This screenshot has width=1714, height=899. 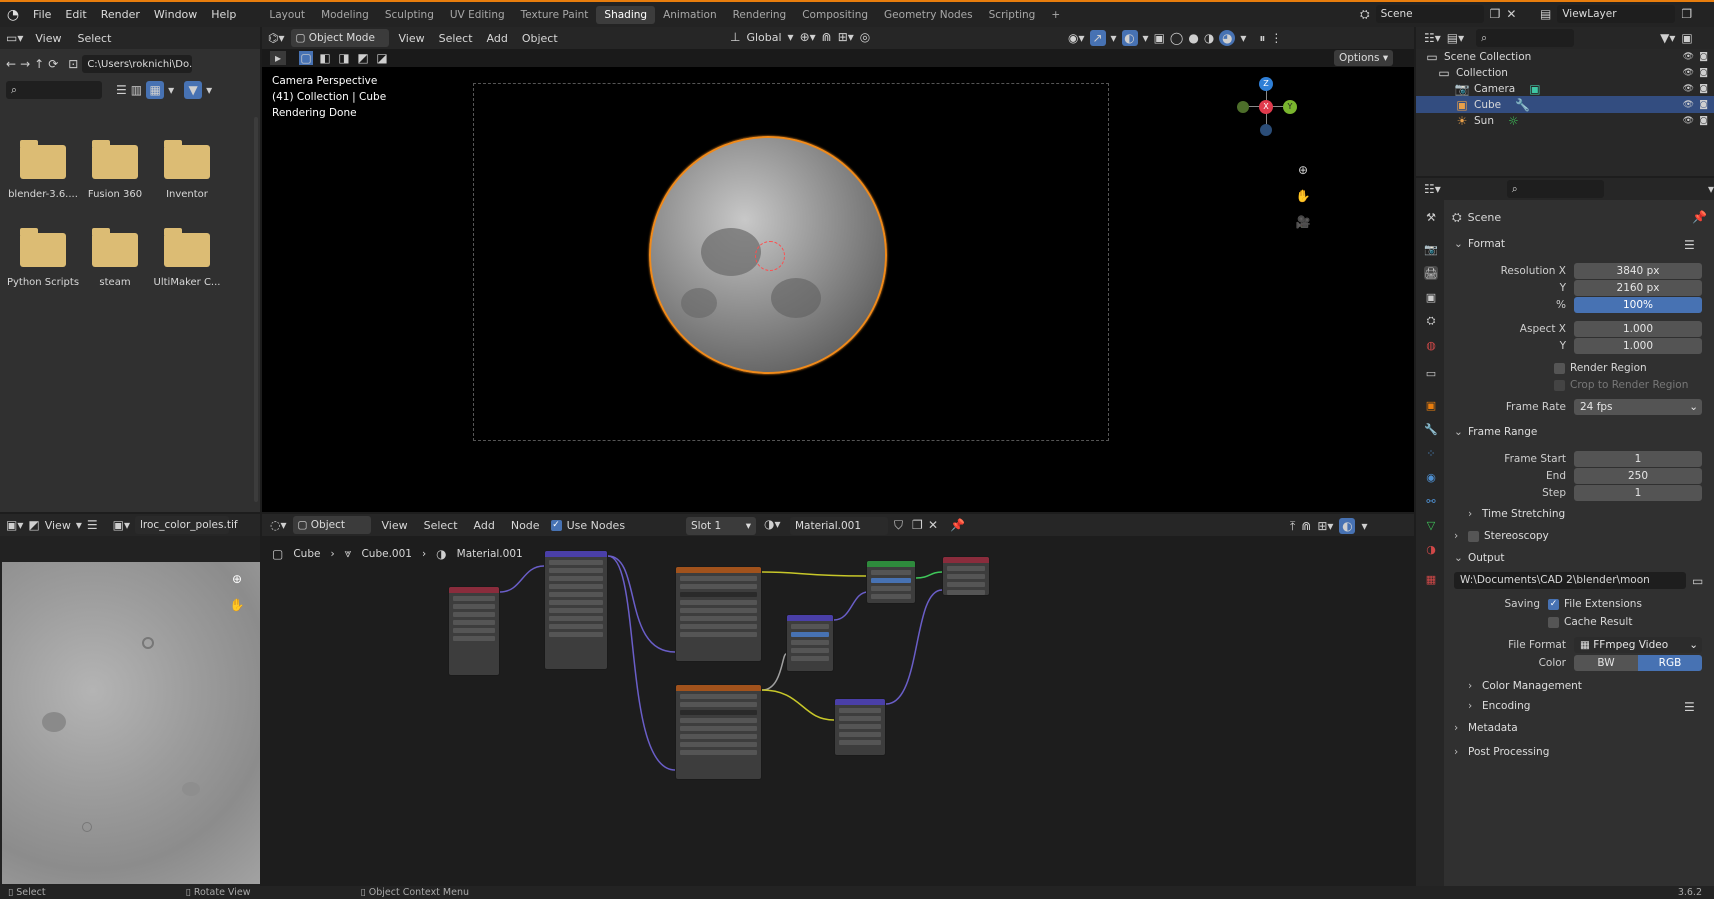 I want to click on node-height-image-texture, so click(x=718, y=732).